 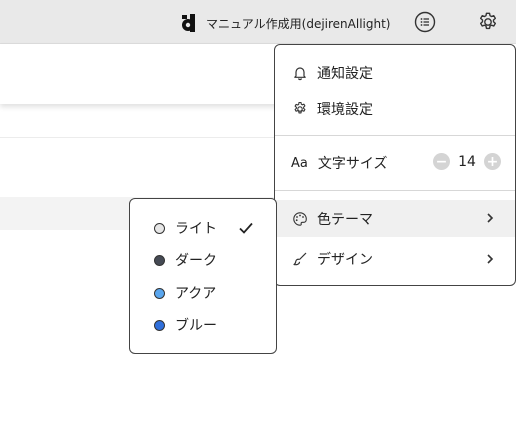 I want to click on font-size-value: 14, so click(x=467, y=161).